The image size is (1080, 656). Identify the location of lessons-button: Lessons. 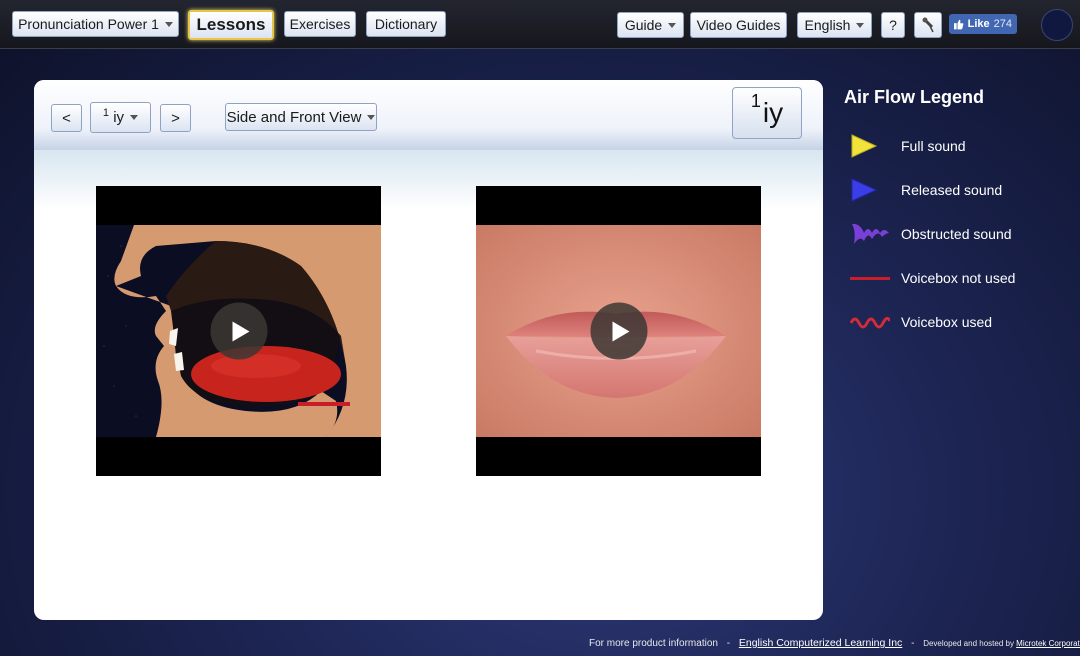
(231, 25).